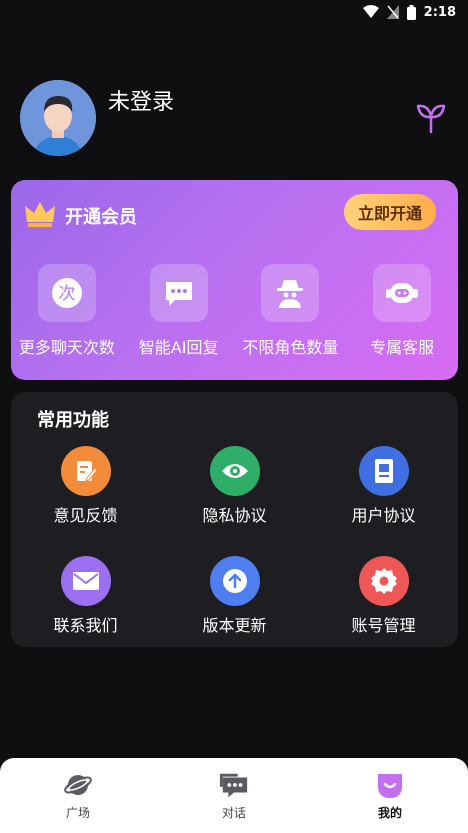  What do you see at coordinates (234, 120) in the screenshot?
I see `profile-header: 未登录` at bounding box center [234, 120].